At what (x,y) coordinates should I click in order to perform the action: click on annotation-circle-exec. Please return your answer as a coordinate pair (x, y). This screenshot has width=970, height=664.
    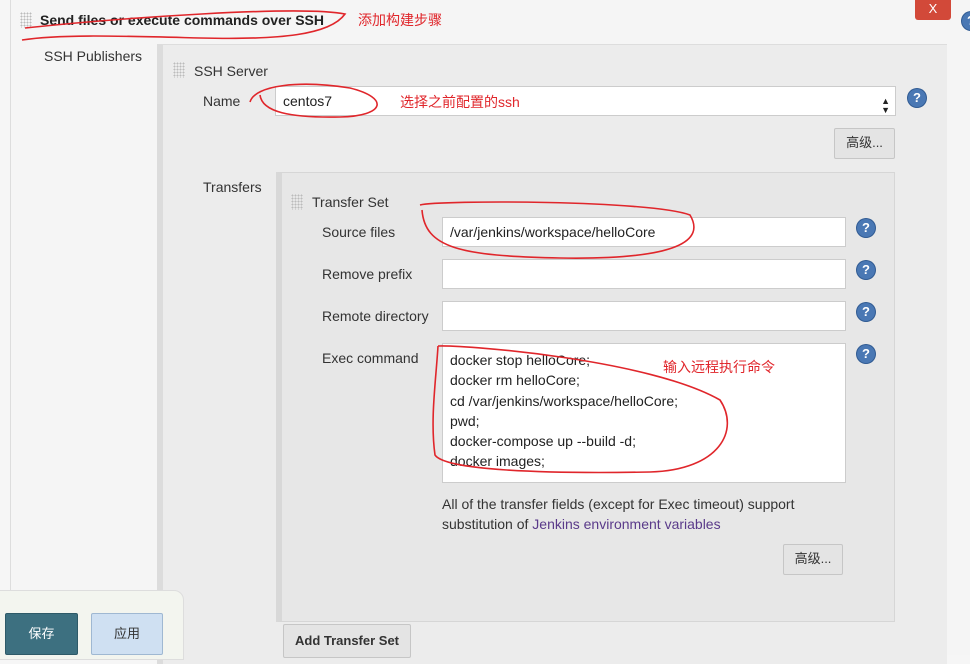
    Looking at the image, I should click on (580, 409).